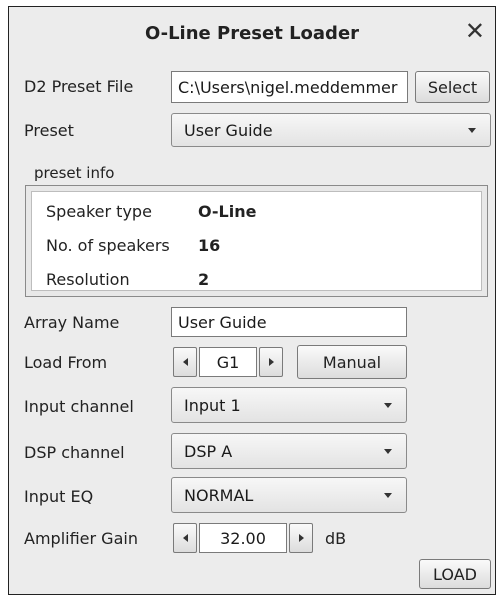  Describe the element at coordinates (227, 211) in the screenshot. I see `speaker-type-value: O-Line` at that location.